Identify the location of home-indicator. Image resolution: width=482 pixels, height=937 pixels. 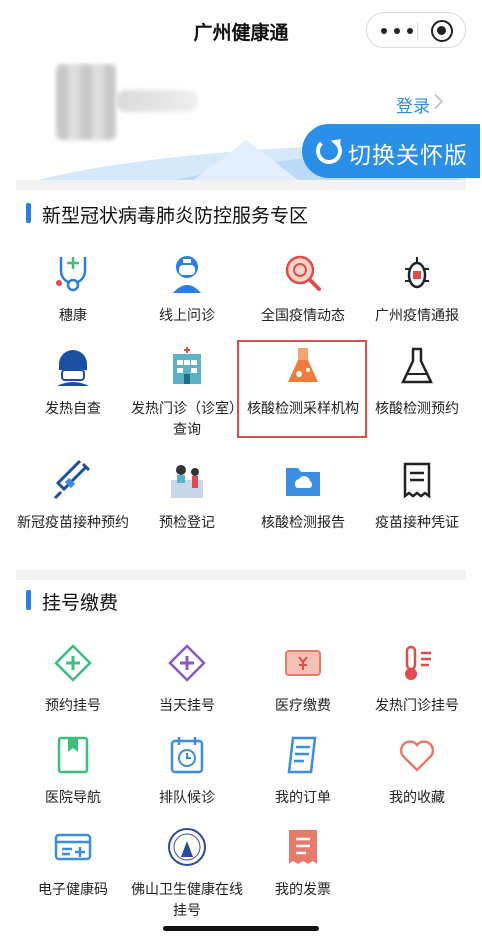
(241, 928).